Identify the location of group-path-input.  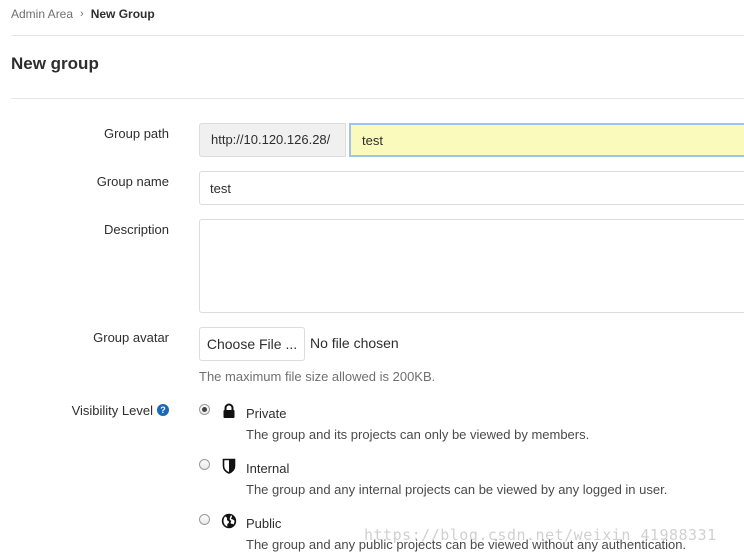
(546, 140).